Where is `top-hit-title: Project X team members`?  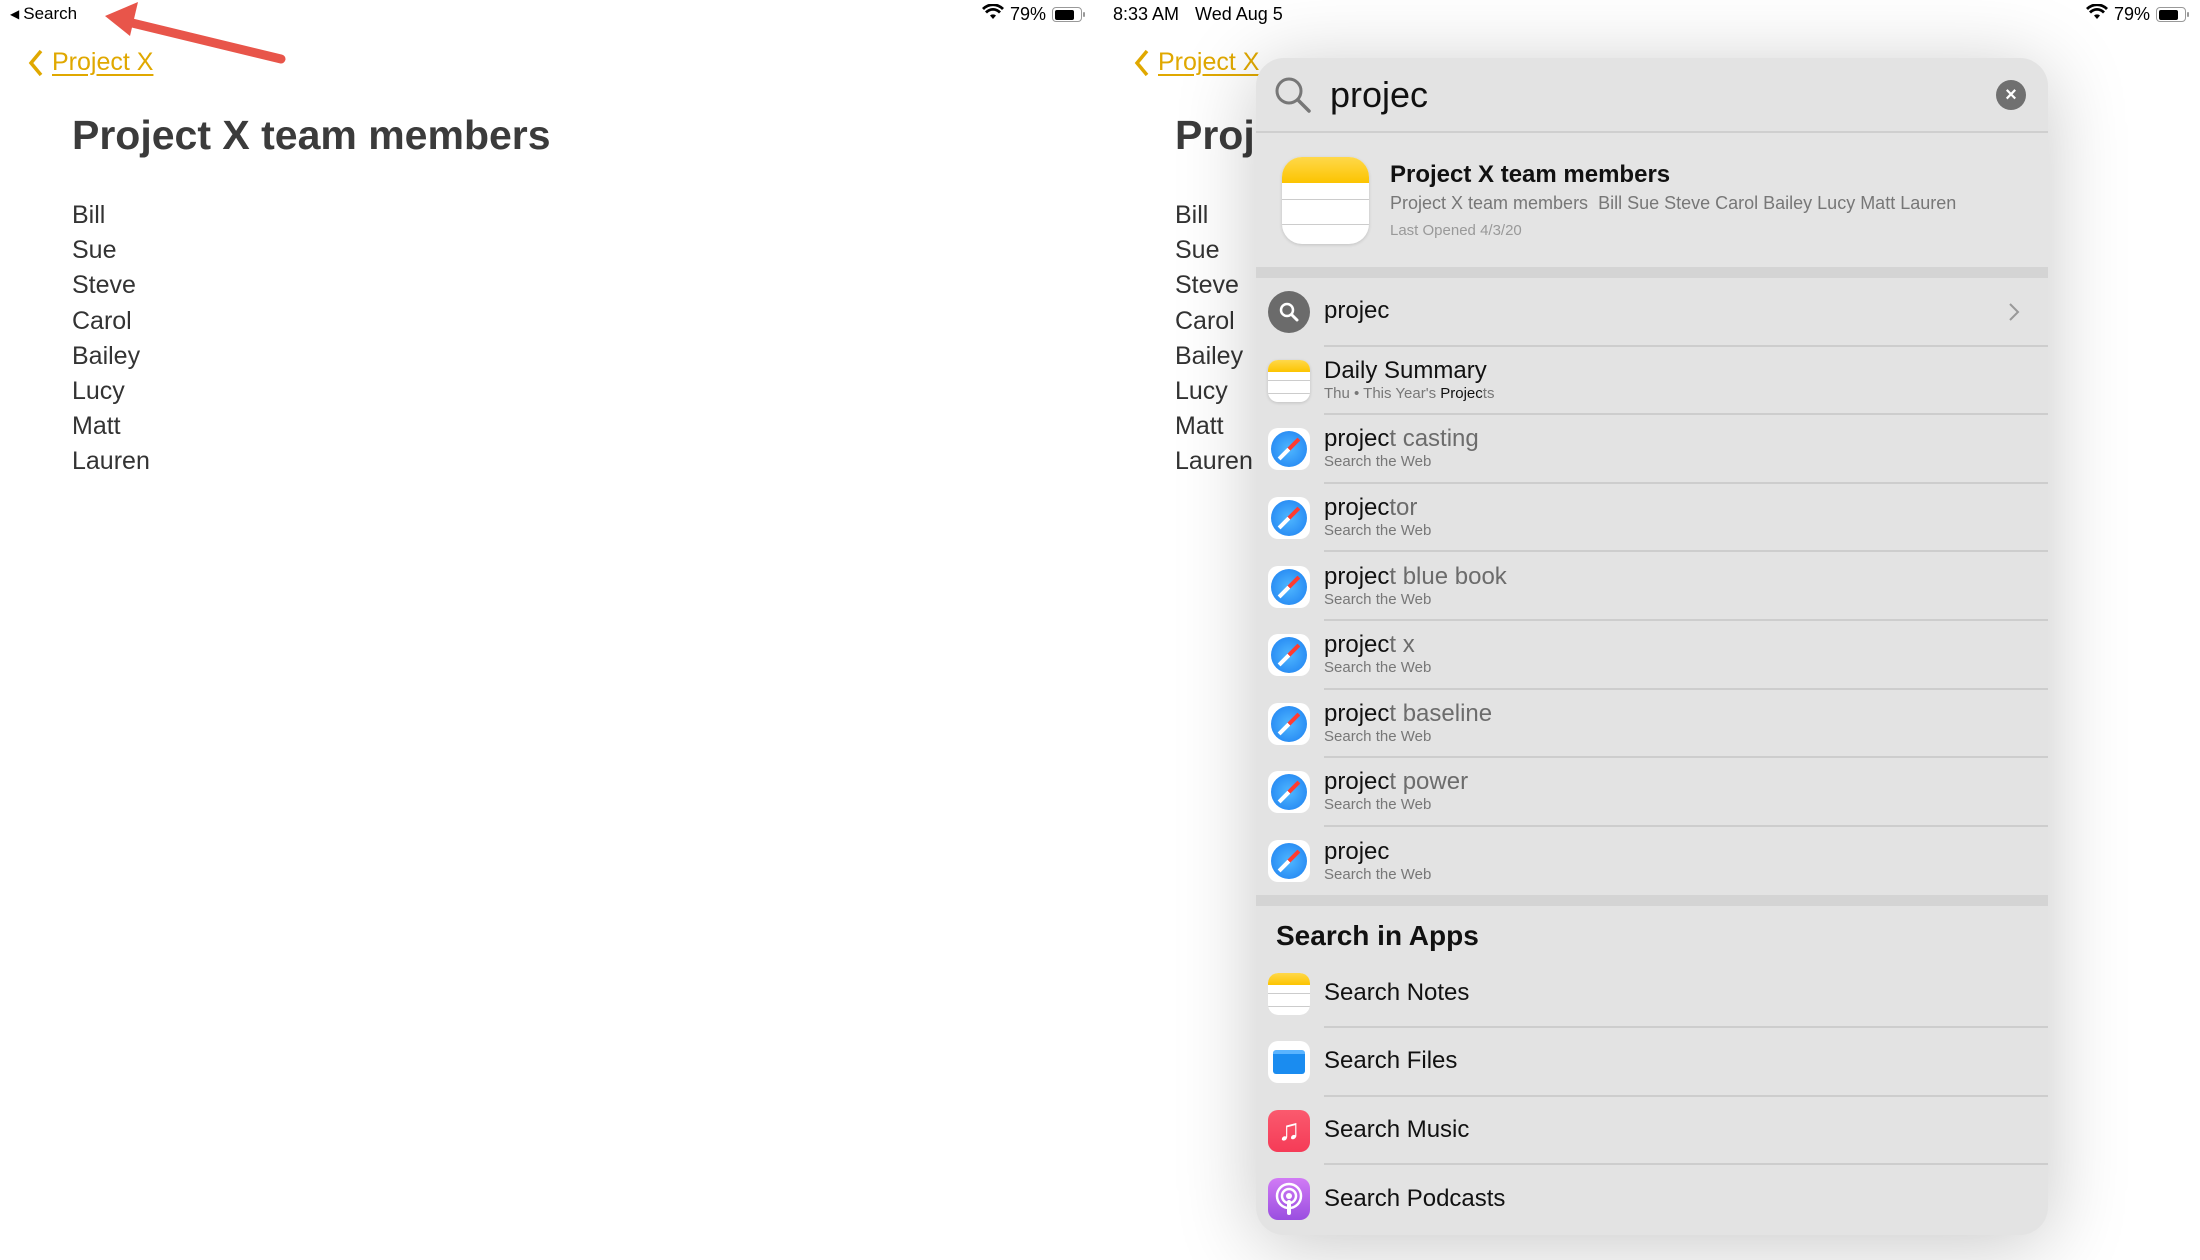 top-hit-title: Project X team members is located at coordinates (1530, 174).